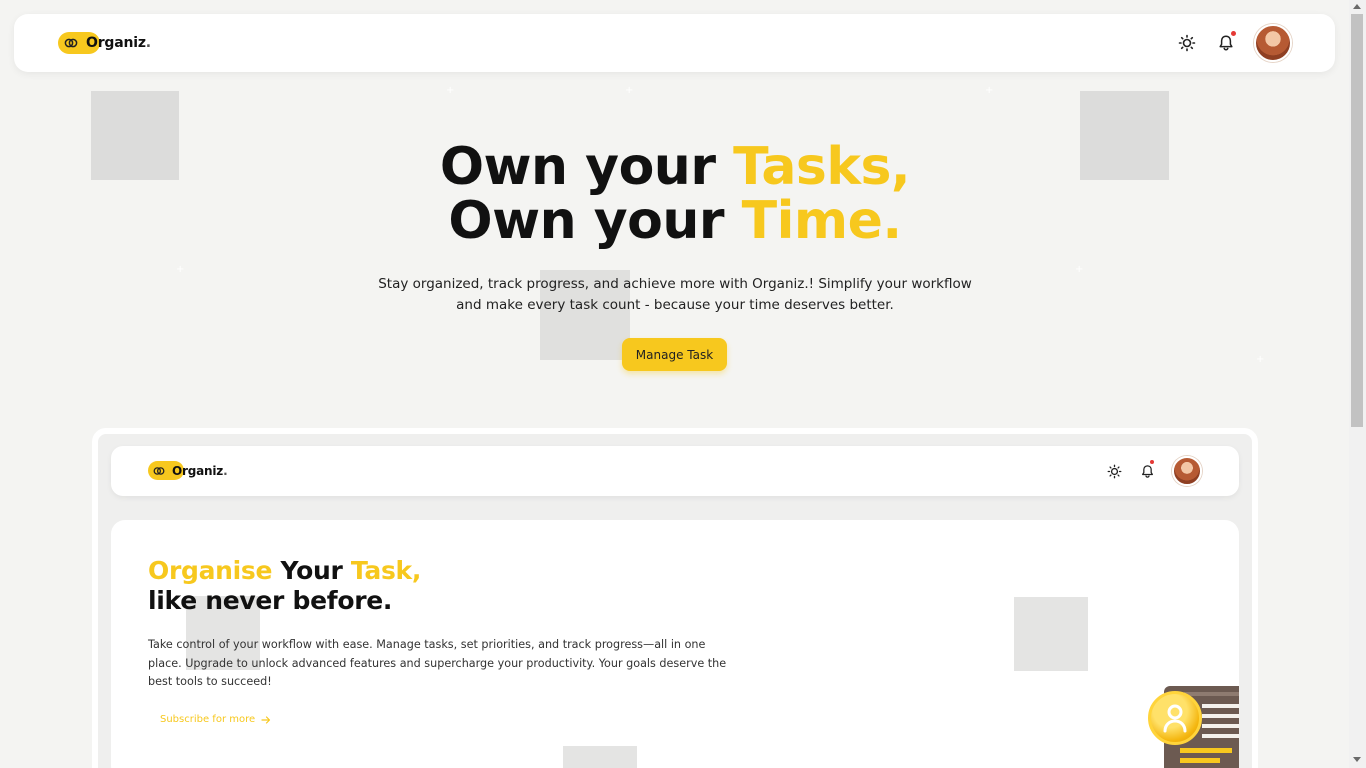 The image size is (1366, 768). Describe the element at coordinates (675, 194) in the screenshot. I see `hero-title: Own your Tasks, Own your Time.` at that location.